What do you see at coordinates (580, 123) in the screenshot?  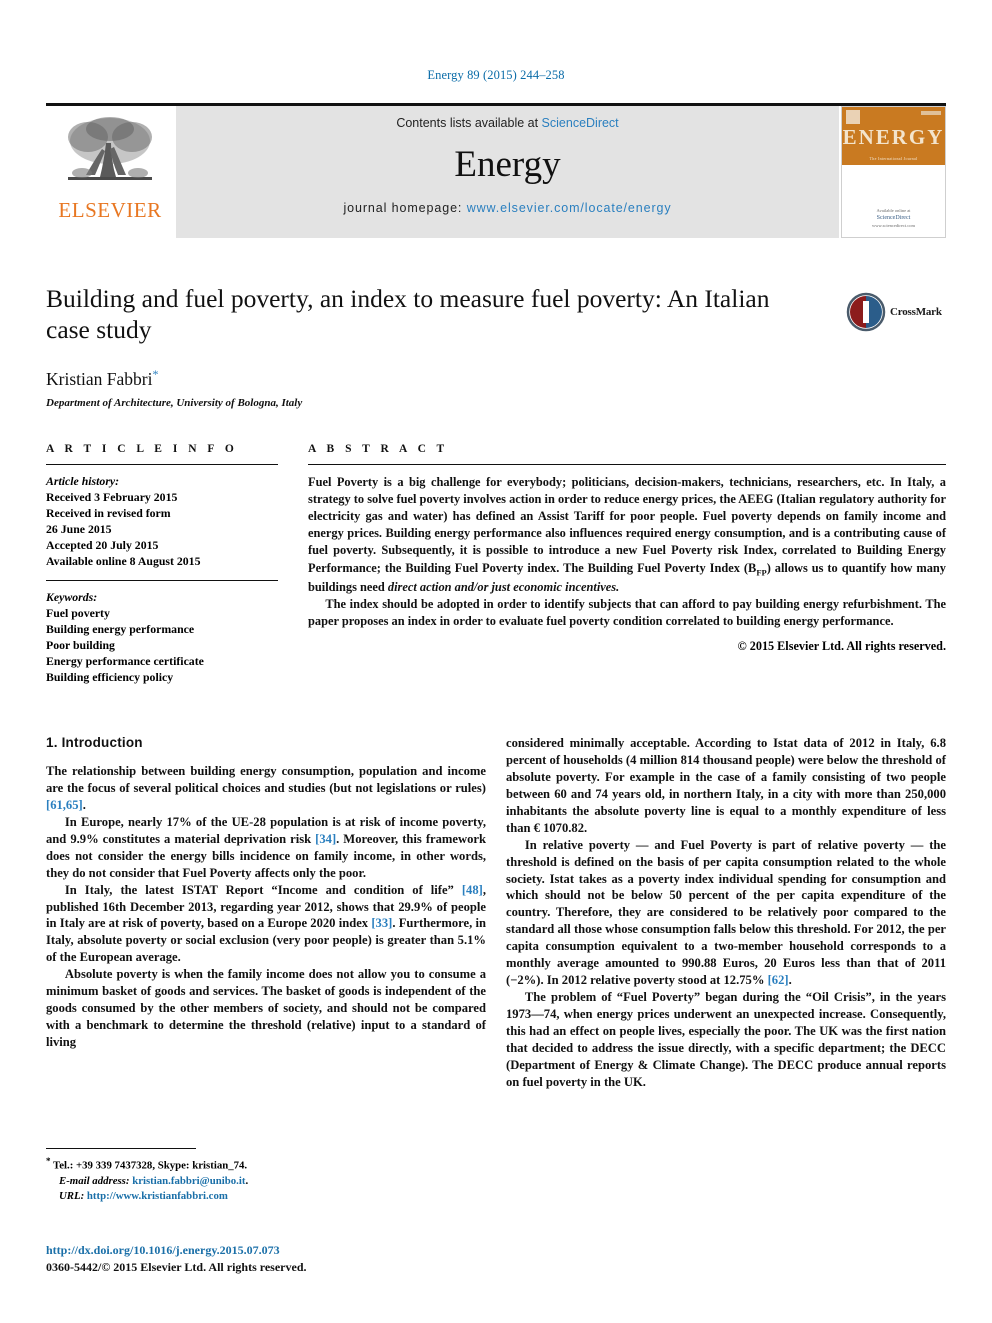 I see `sciencedirect-link: ScienceDirect` at bounding box center [580, 123].